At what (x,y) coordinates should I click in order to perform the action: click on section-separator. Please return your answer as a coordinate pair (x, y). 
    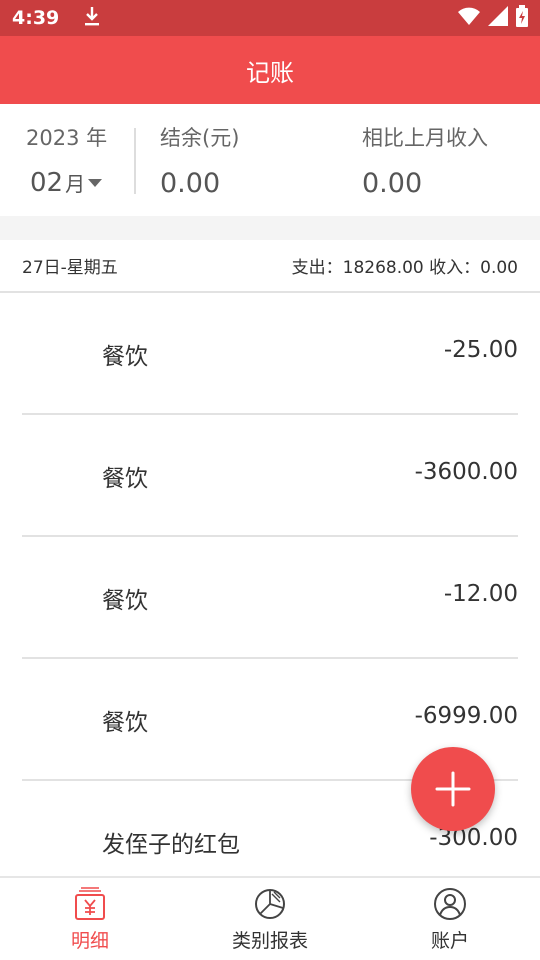
    Looking at the image, I should click on (270, 228).